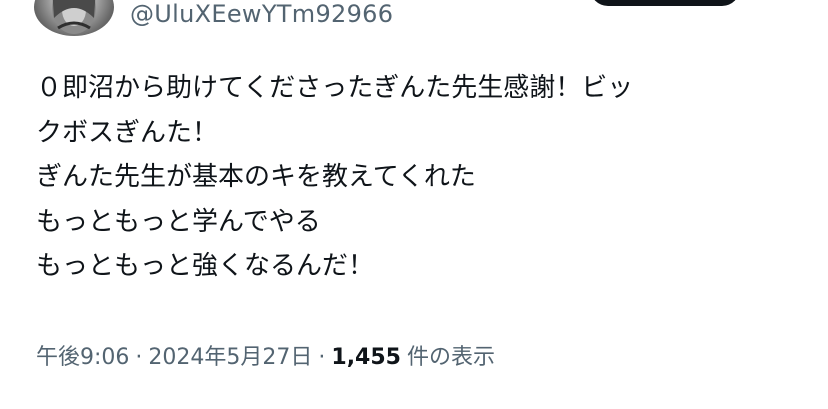  I want to click on tweet-line: もっともっと学んでやる, so click(178, 221).